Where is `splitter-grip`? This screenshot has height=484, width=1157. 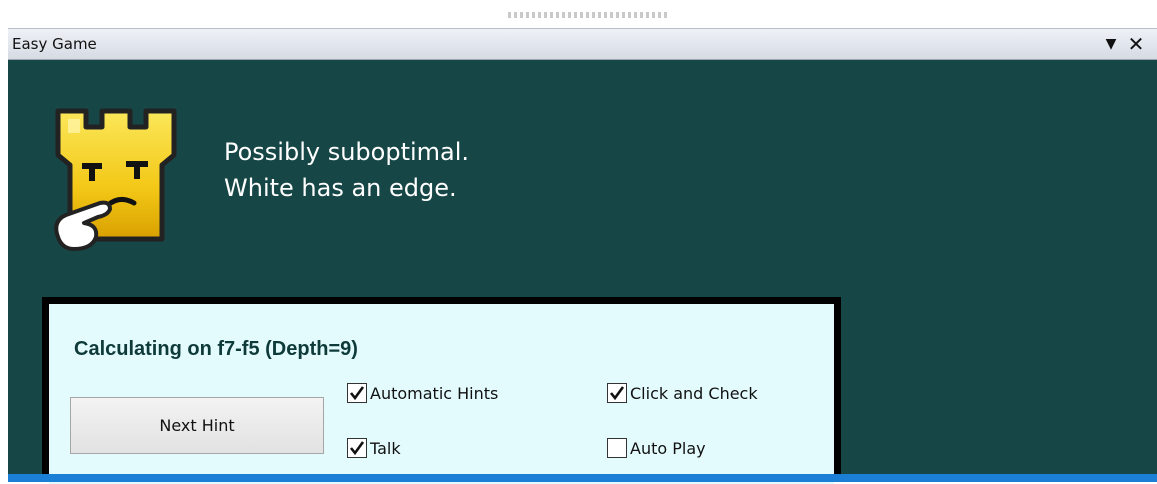
splitter-grip is located at coordinates (589, 15).